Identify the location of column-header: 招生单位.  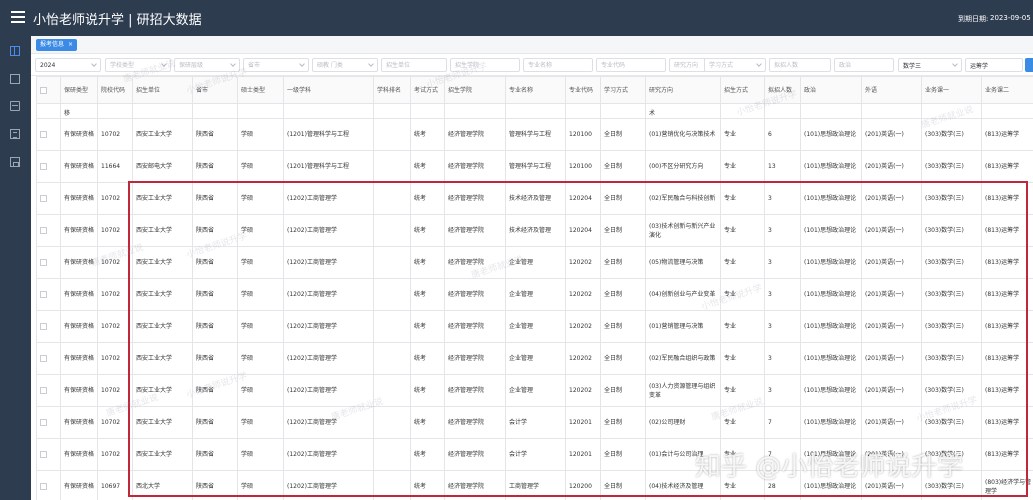
(162, 90).